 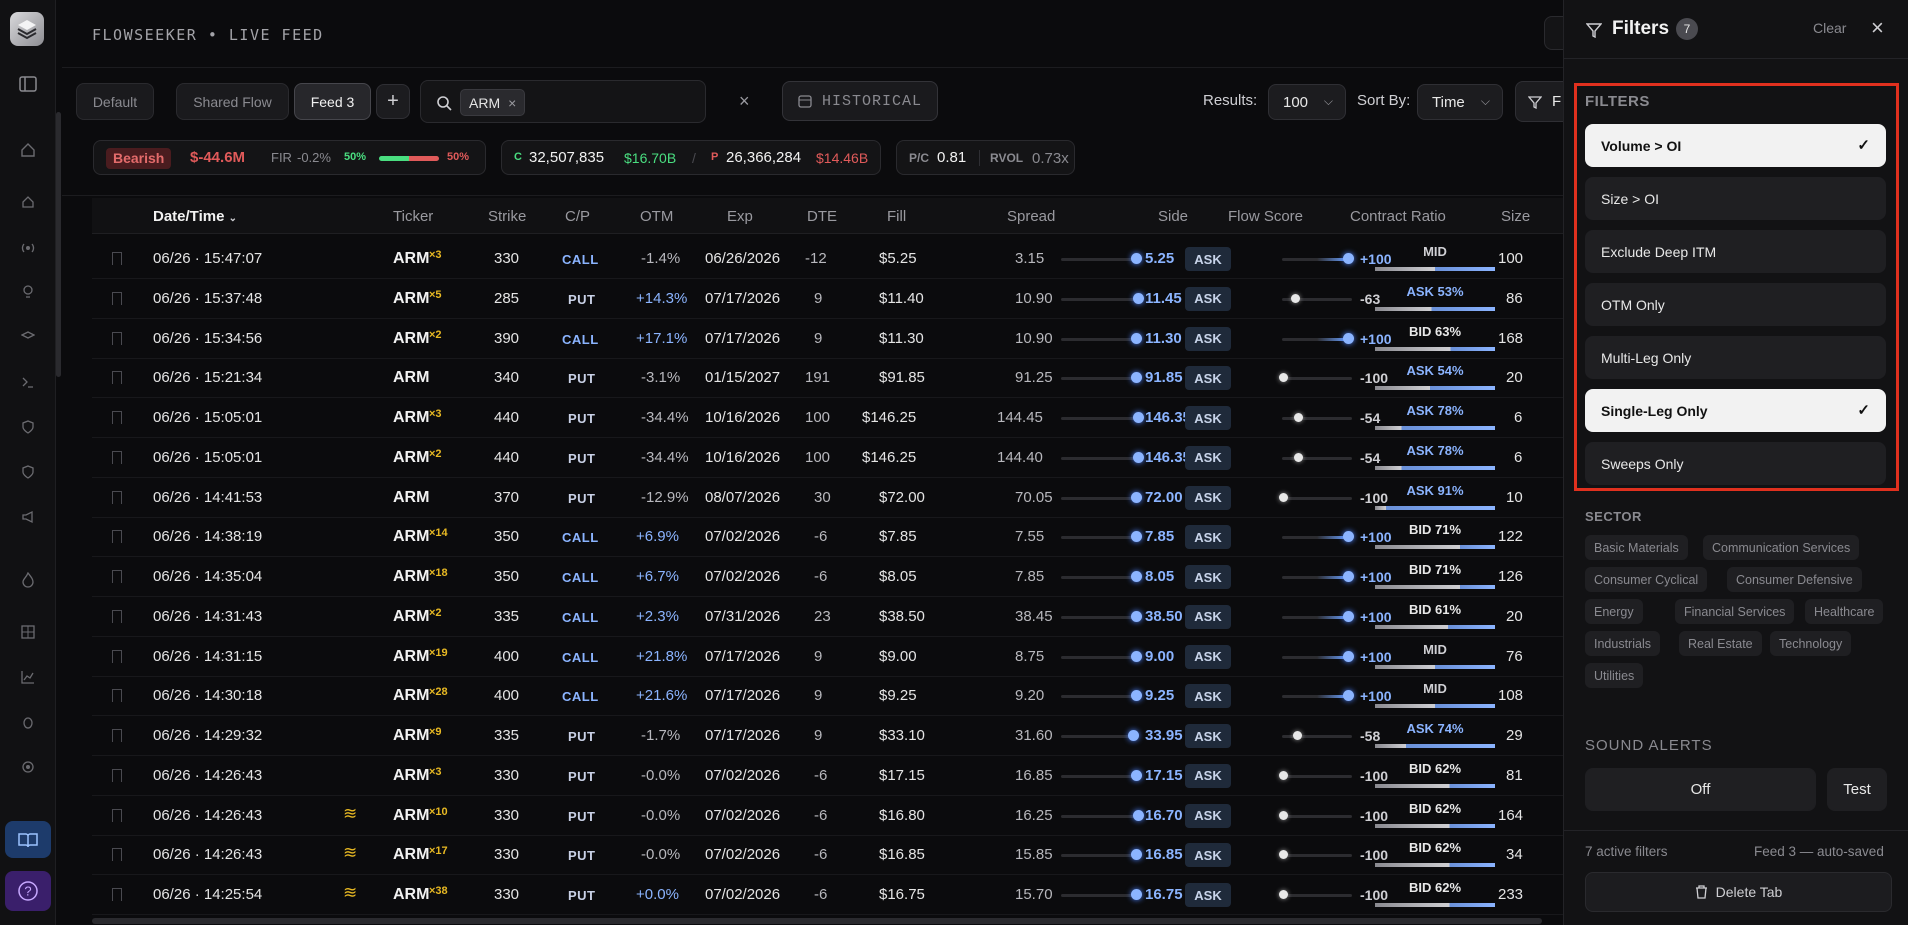 I want to click on tab-default: Default, so click(x=115, y=101).